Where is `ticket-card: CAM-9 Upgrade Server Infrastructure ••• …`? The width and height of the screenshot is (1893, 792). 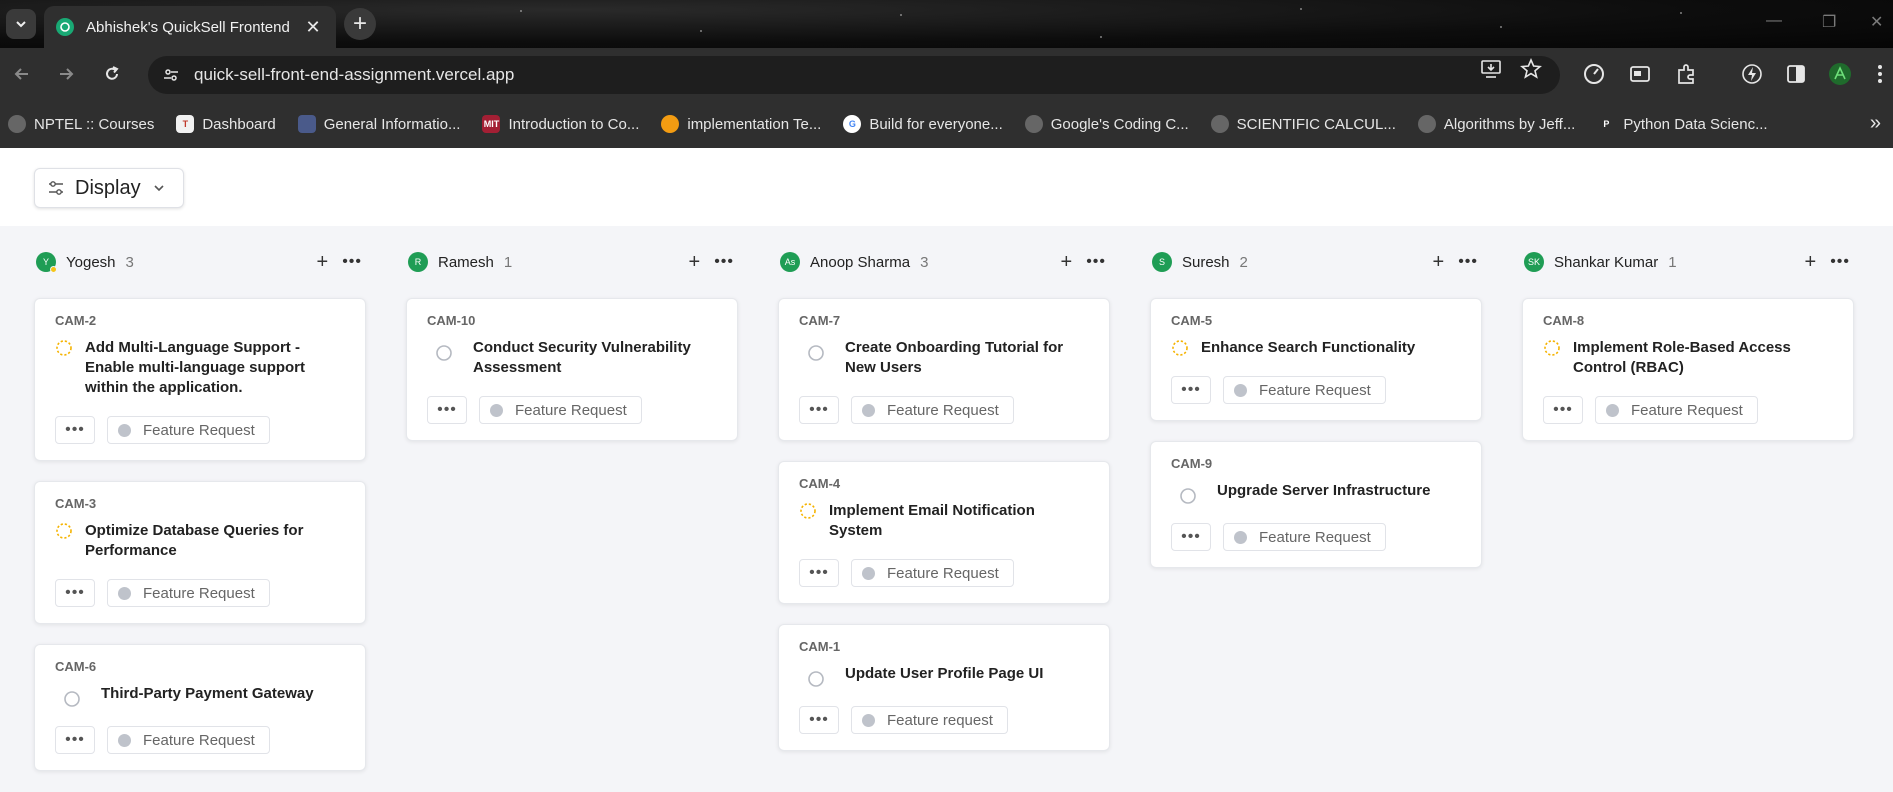
ticket-card: CAM-9 Upgrade Server Infrastructure ••• … is located at coordinates (1316, 504).